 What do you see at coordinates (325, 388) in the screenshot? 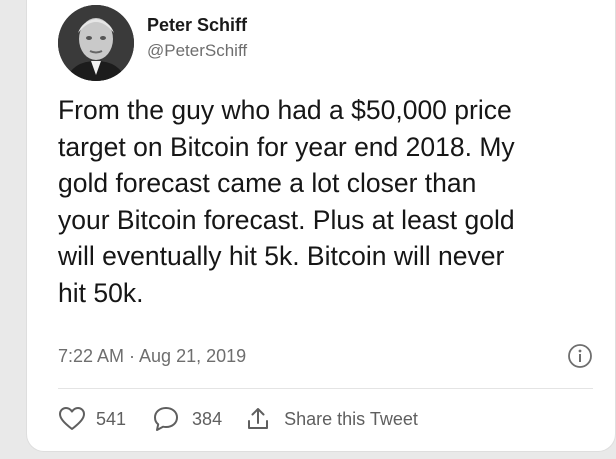
I see `divider` at bounding box center [325, 388].